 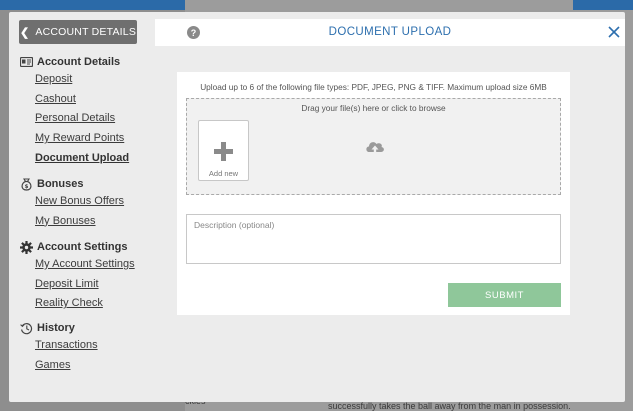 I want to click on sidebar-item-personal-details: Personal Details, so click(x=82, y=119).